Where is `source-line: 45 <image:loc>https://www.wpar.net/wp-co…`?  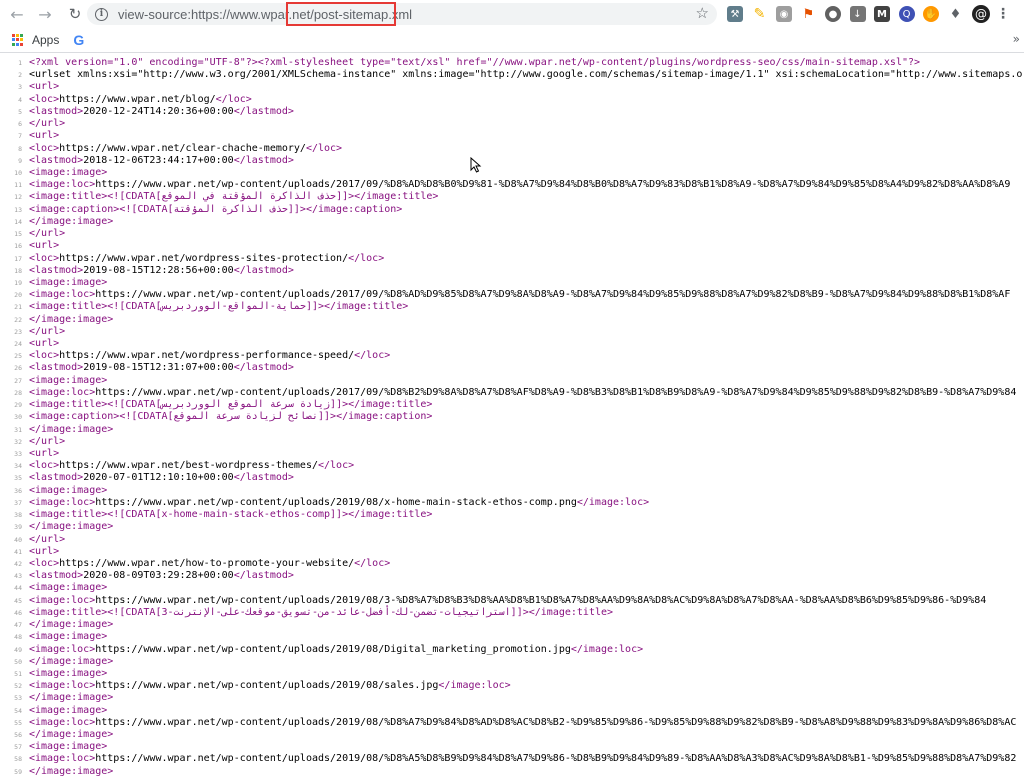 source-line: 45 <image:loc>https://www.wpar.net/wp-co… is located at coordinates (512, 601).